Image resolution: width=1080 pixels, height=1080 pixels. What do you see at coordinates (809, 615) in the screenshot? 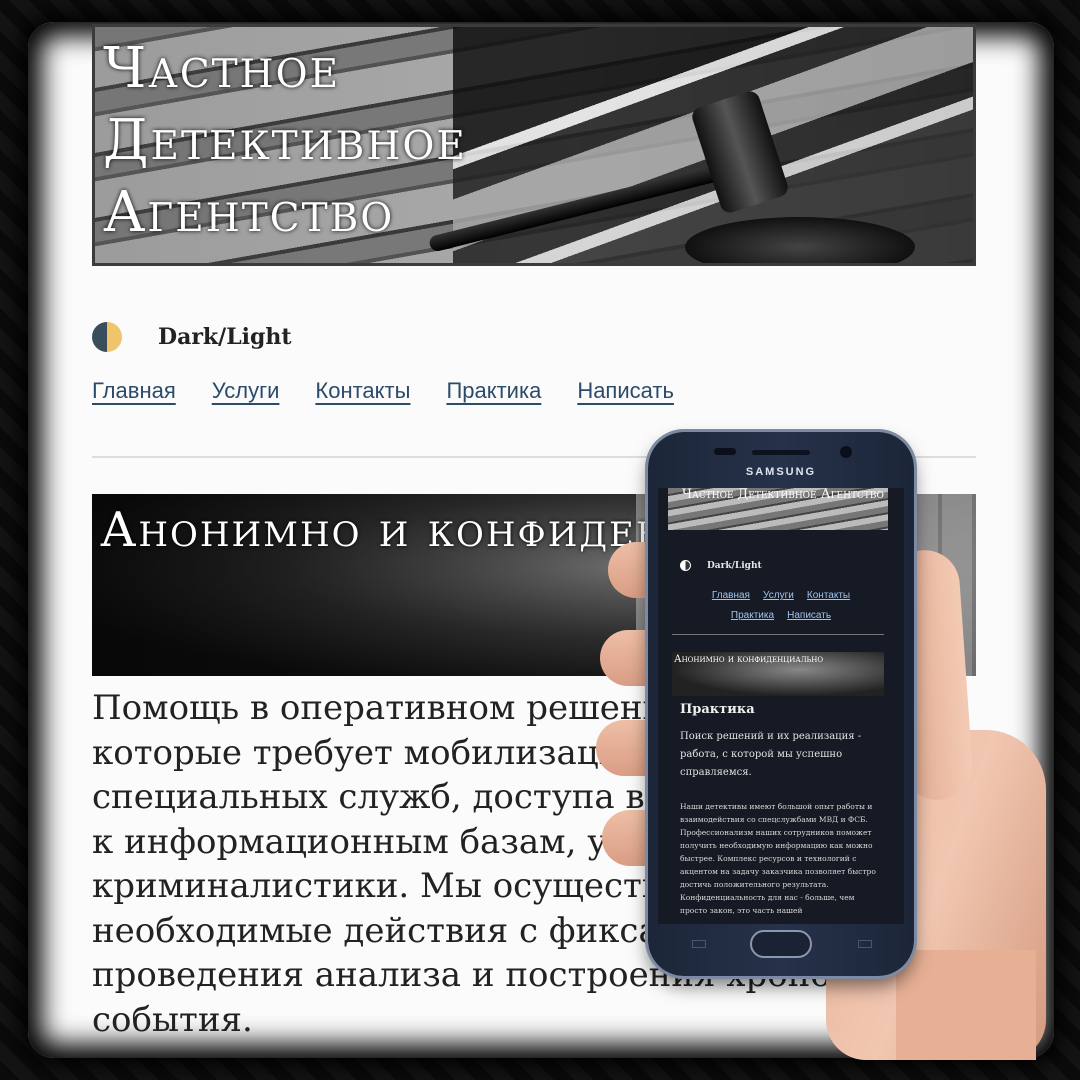
I see `mobile-nav-link-write: Написать` at bounding box center [809, 615].